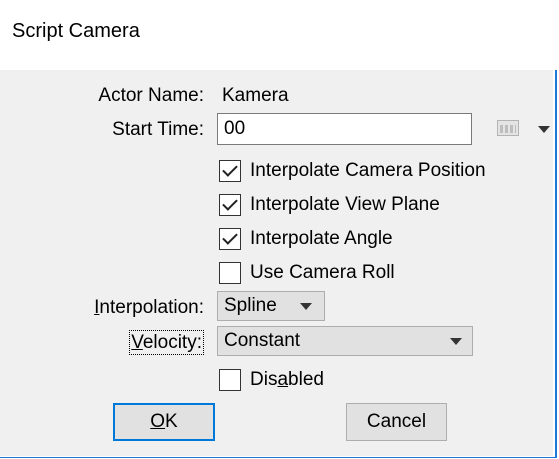 The width and height of the screenshot is (559, 459). Describe the element at coordinates (235, 128) in the screenshot. I see `start-time-value: 00` at that location.